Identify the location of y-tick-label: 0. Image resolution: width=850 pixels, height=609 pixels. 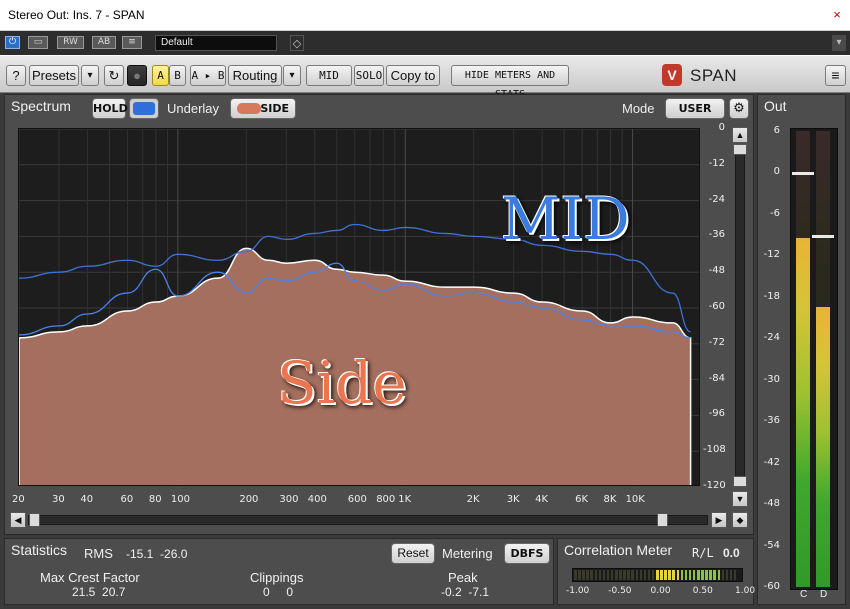
(721, 127).